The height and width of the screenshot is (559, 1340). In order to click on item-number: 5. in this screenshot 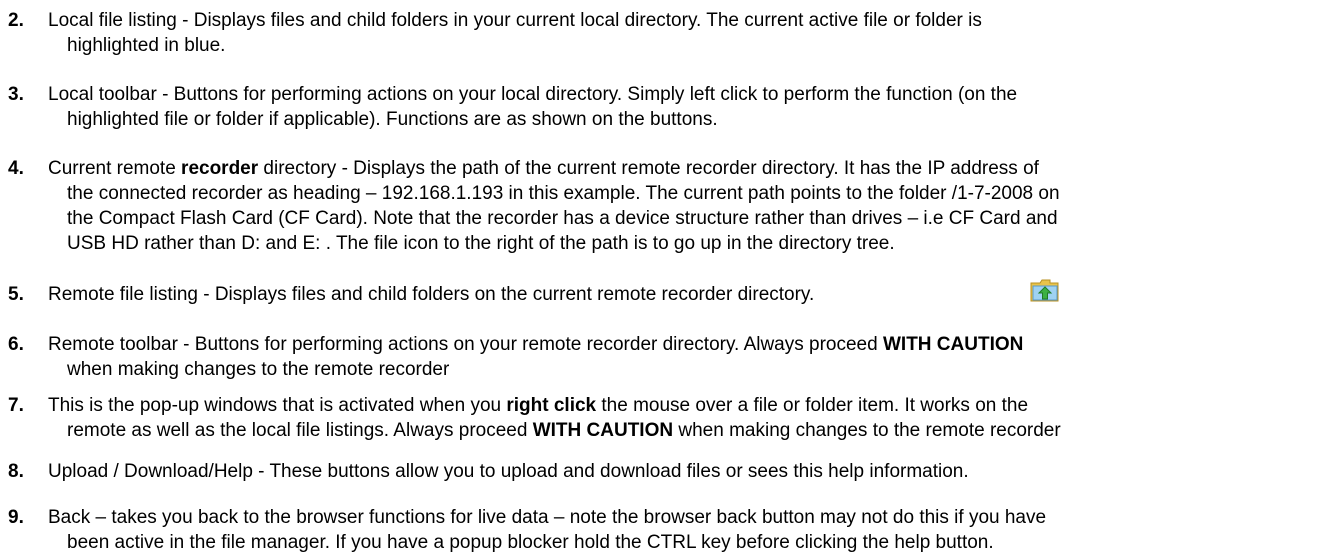, I will do `click(16, 294)`.